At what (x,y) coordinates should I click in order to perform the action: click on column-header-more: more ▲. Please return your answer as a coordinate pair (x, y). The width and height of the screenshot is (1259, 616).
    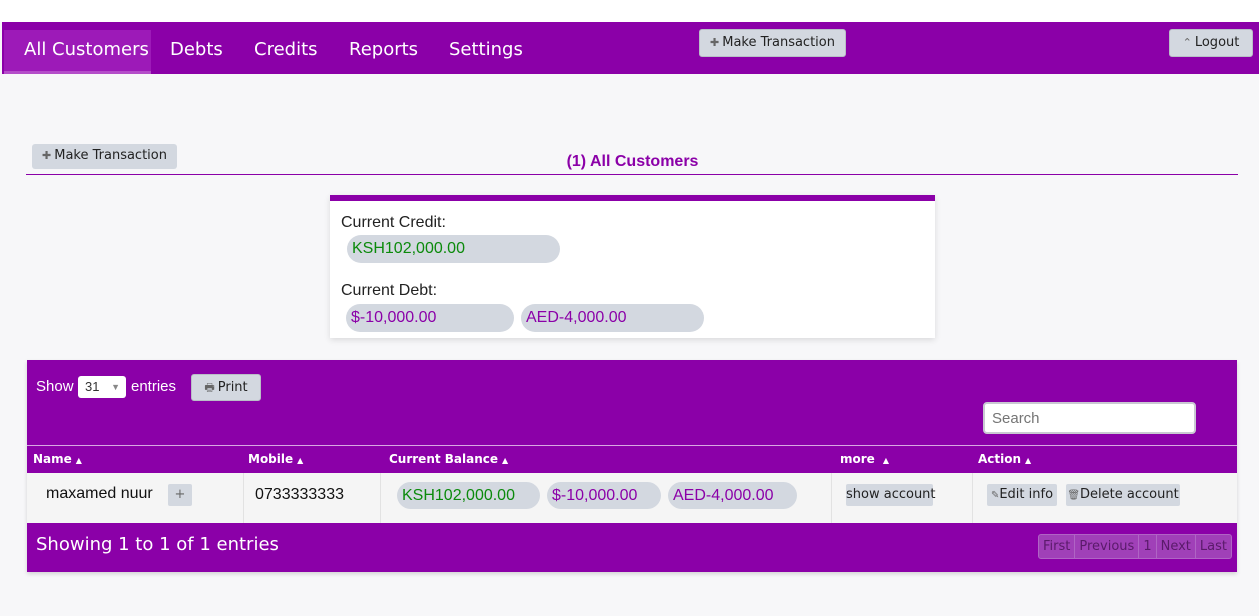
    Looking at the image, I should click on (864, 459).